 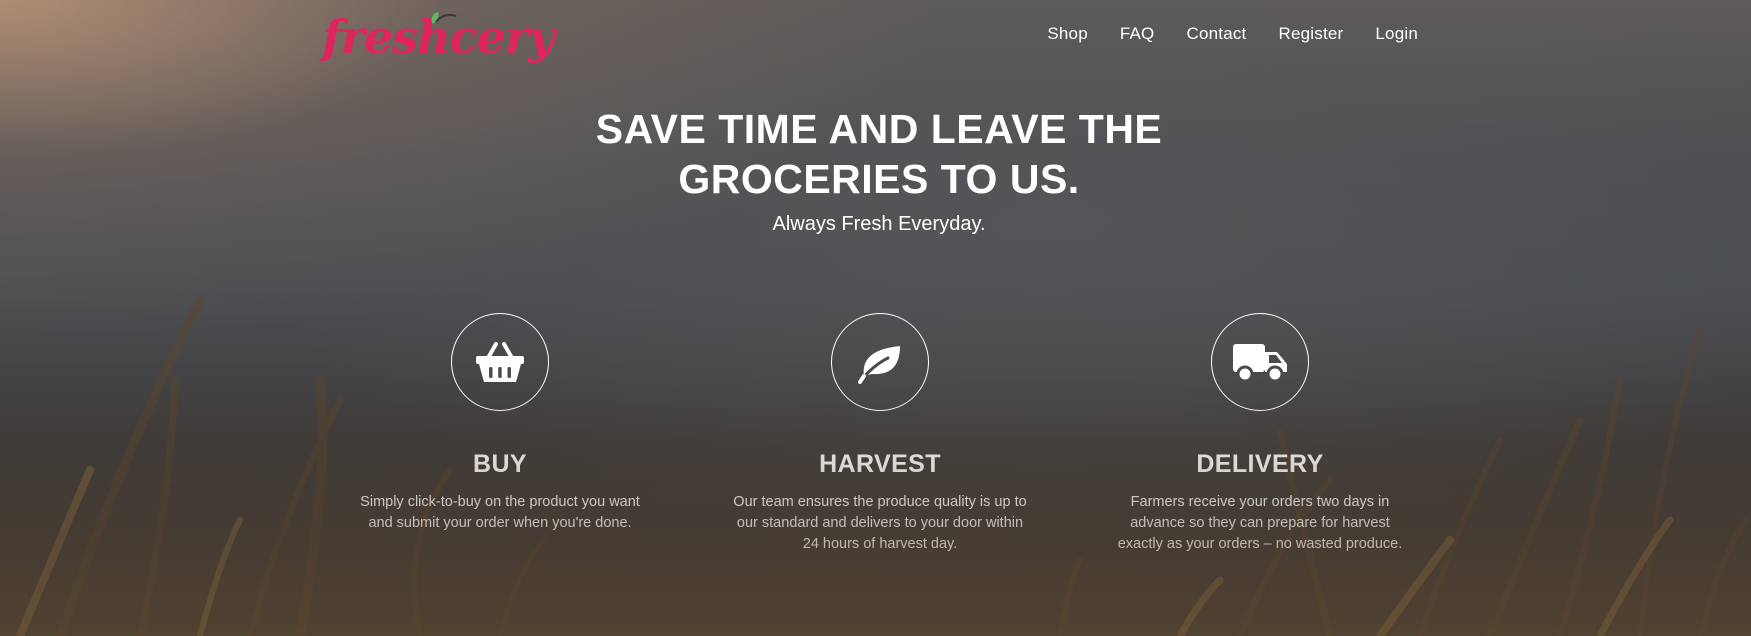 What do you see at coordinates (1260, 464) in the screenshot?
I see `feature-title: DELIVERY` at bounding box center [1260, 464].